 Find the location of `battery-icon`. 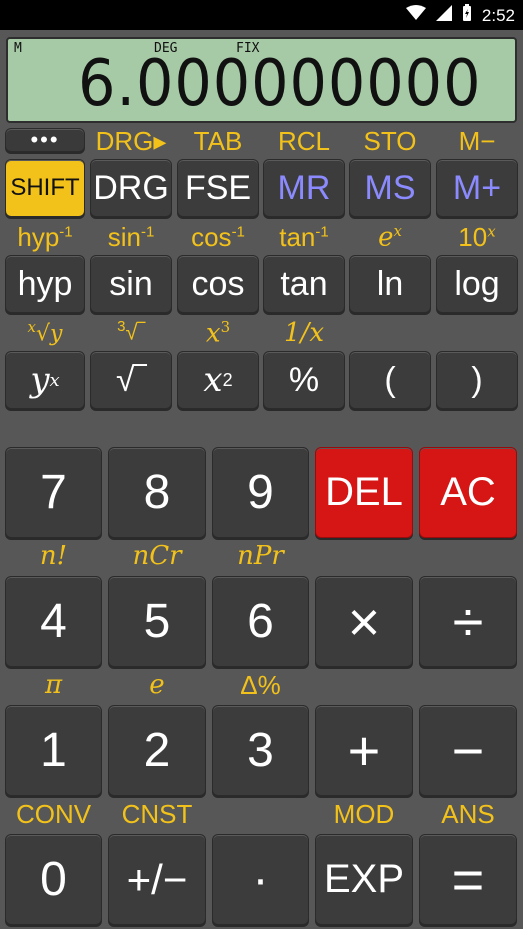

battery-icon is located at coordinates (467, 15).